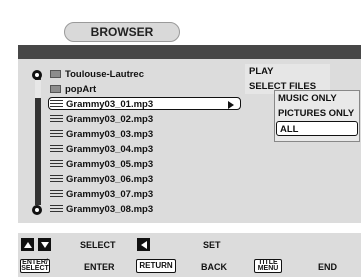 The image size is (363, 279). I want to click on scroll-up-icon, so click(37, 75).